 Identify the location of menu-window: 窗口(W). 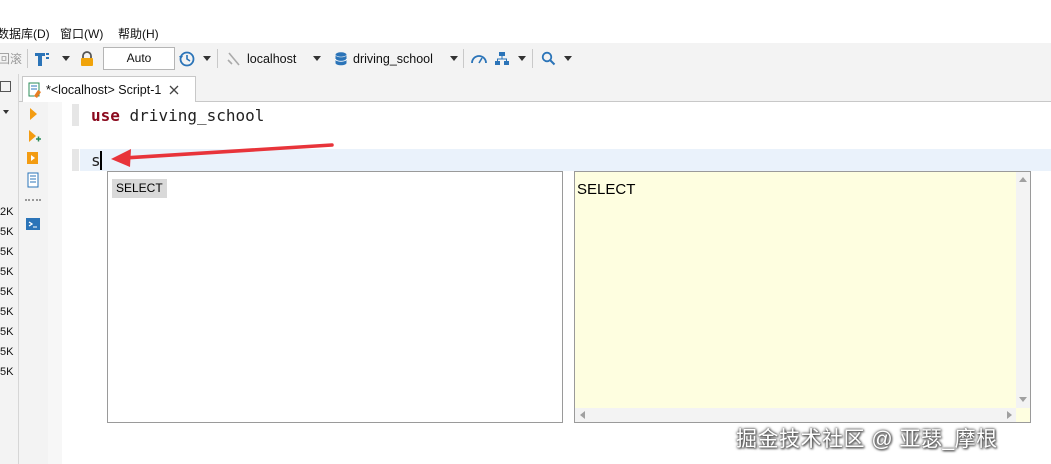
(81, 33).